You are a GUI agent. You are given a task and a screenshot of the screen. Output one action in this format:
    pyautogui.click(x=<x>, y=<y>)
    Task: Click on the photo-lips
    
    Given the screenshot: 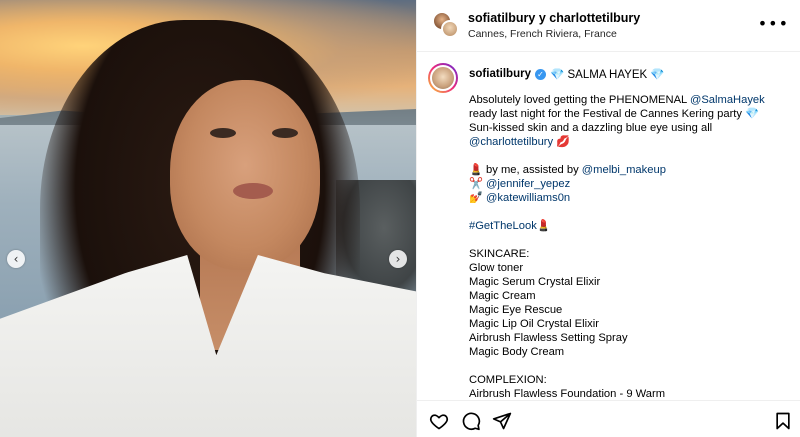 What is the action you would take?
    pyautogui.click(x=253, y=191)
    